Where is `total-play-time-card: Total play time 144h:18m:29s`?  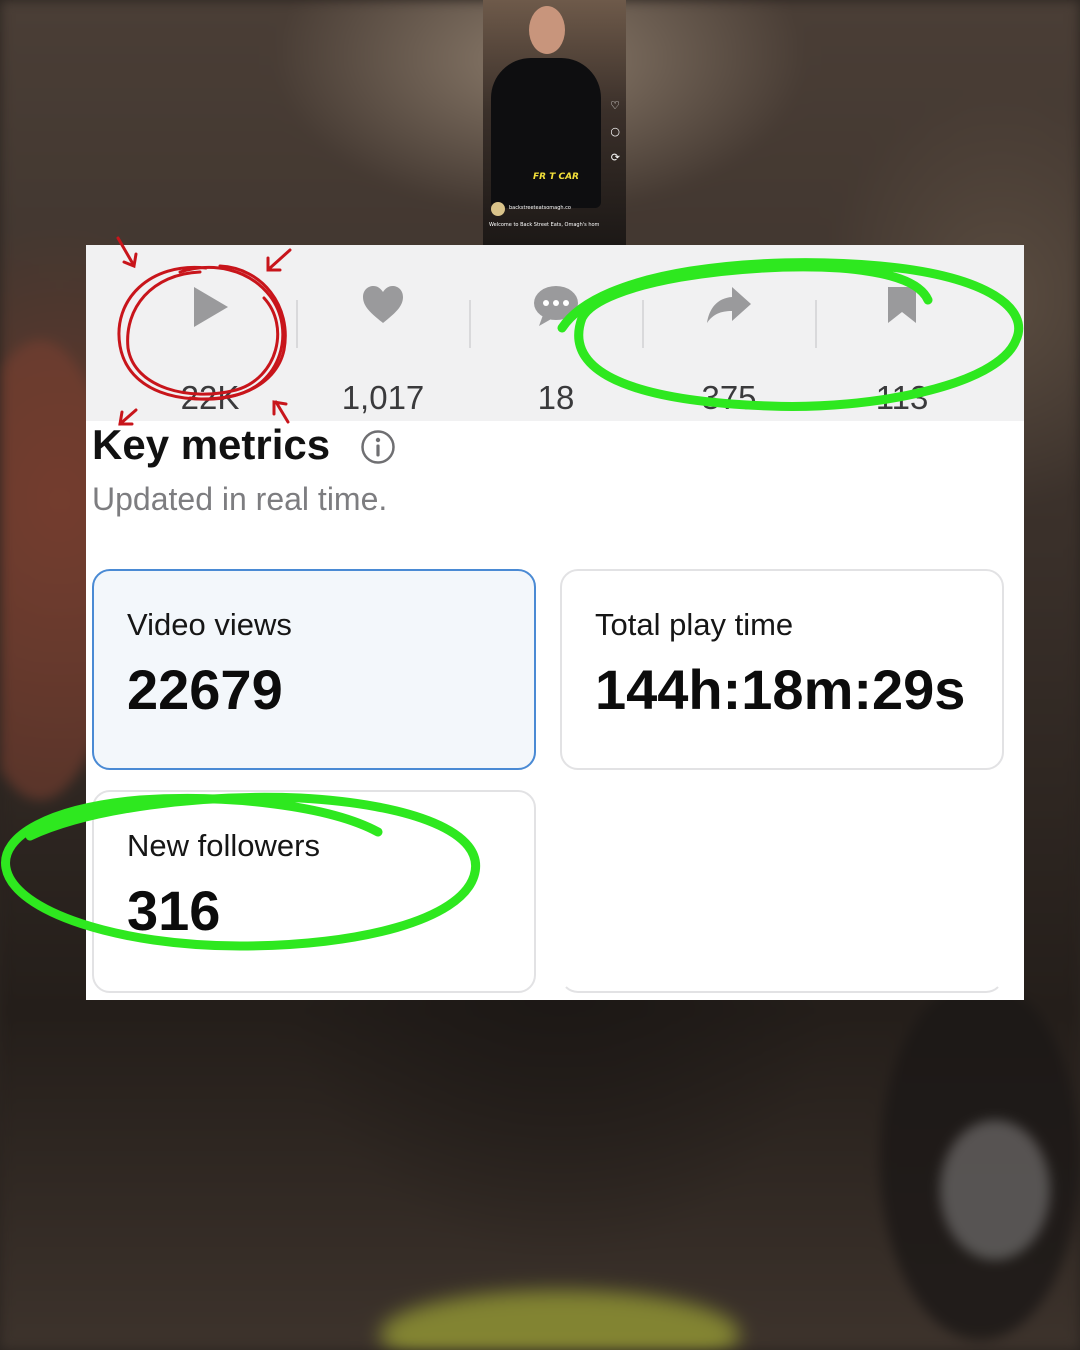 total-play-time-card: Total play time 144h:18m:29s is located at coordinates (782, 669).